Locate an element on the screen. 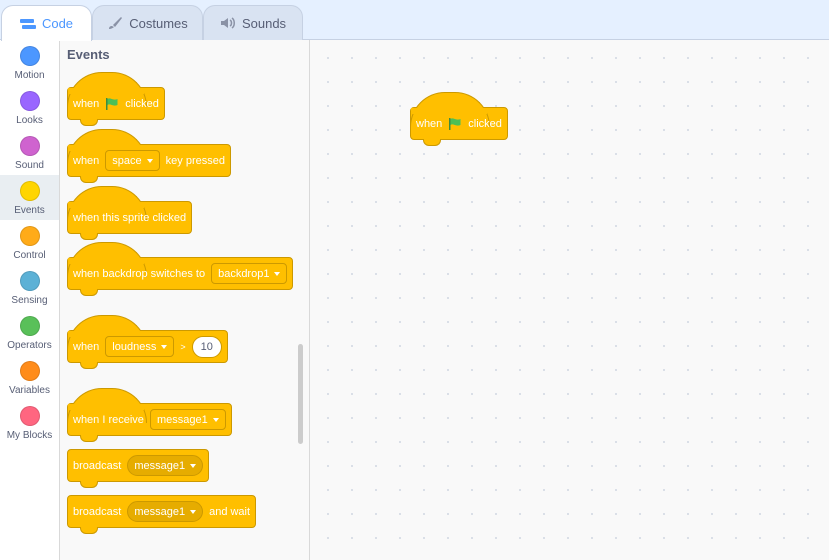 This screenshot has height=560, width=829. category-label: Operators is located at coordinates (29, 345).